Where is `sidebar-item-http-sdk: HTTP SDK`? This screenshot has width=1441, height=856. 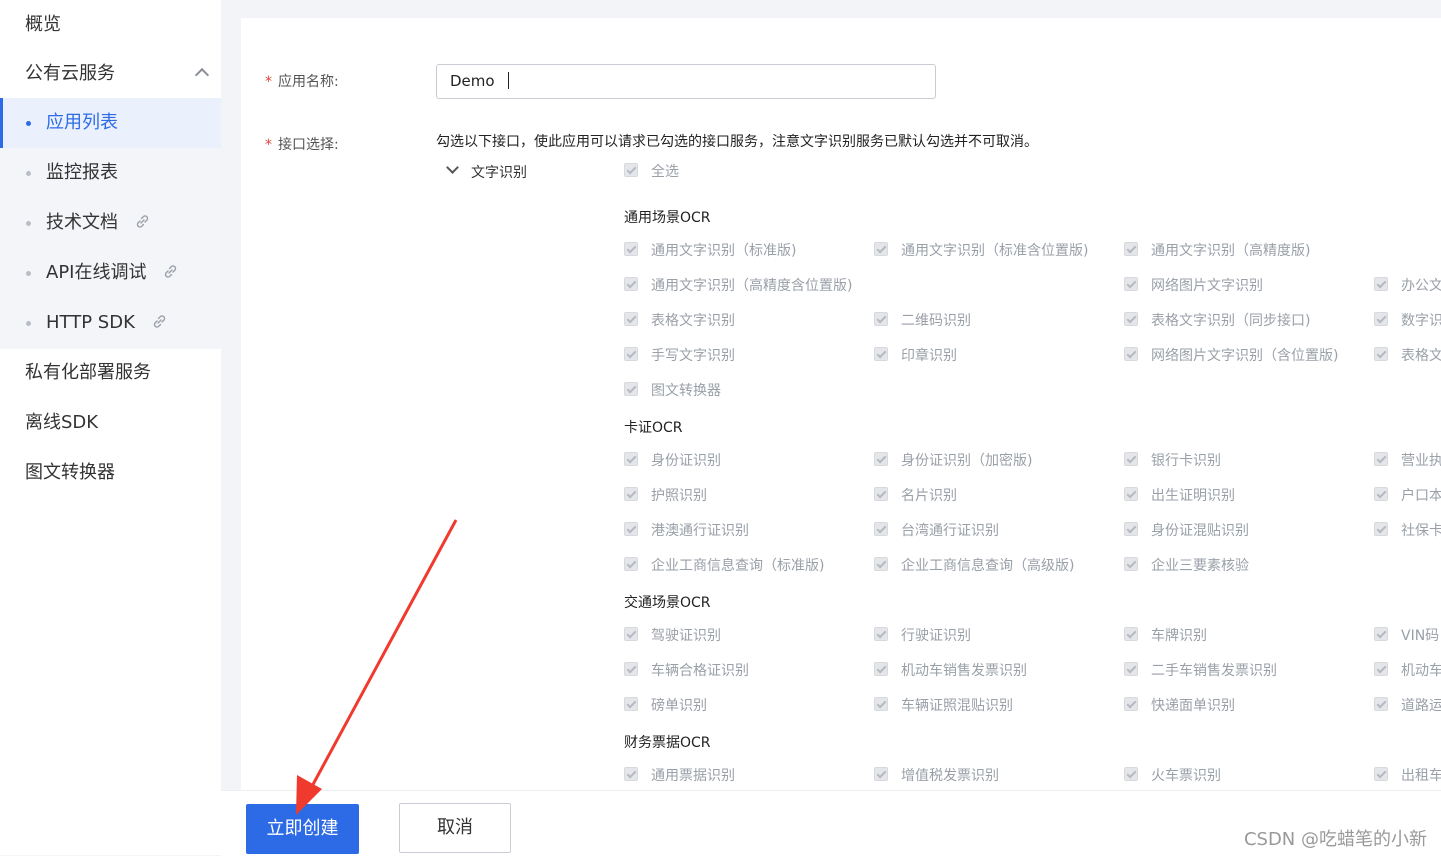
sidebar-item-http-sdk: HTTP SDK is located at coordinates (110, 323).